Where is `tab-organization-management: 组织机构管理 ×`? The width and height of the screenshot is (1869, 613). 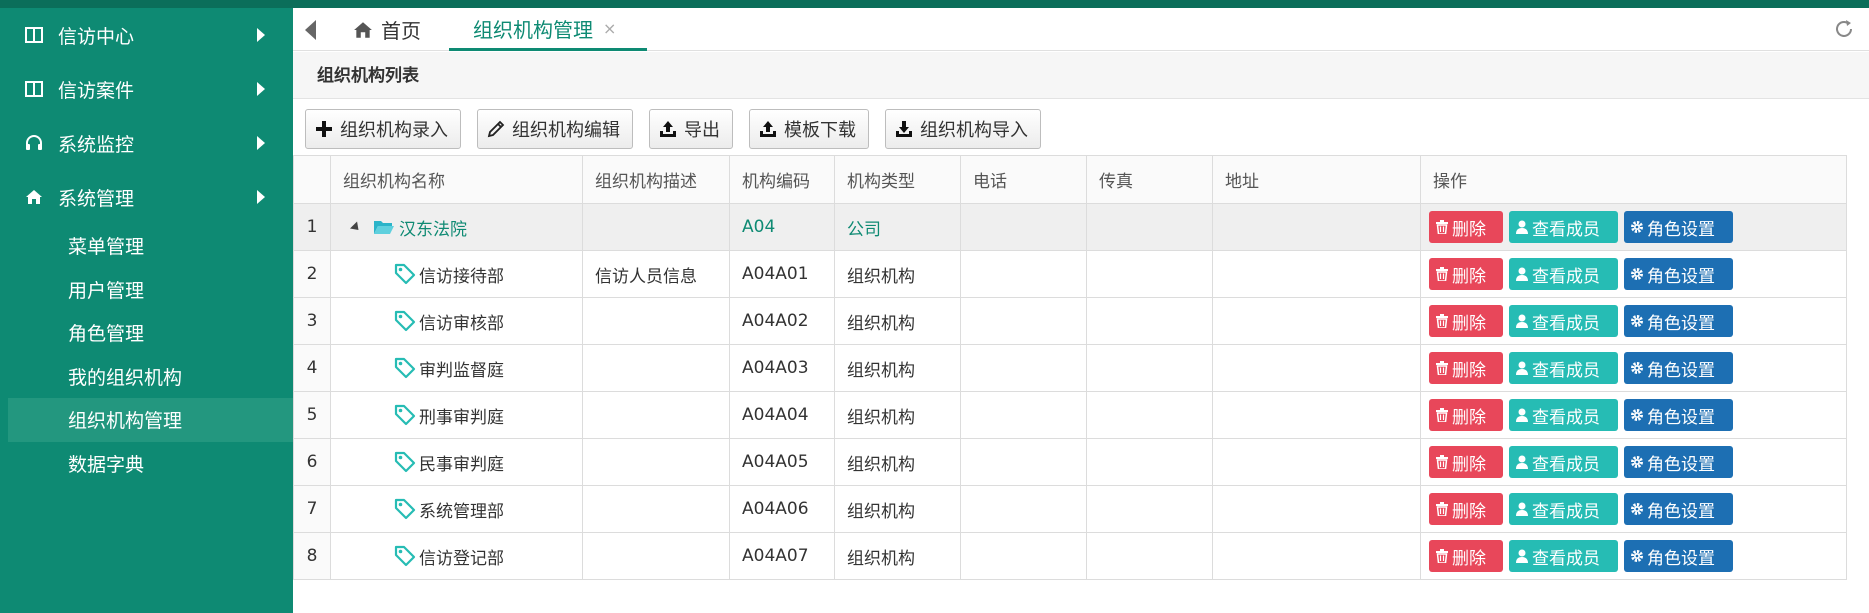 tab-organization-management: 组织机构管理 × is located at coordinates (548, 29).